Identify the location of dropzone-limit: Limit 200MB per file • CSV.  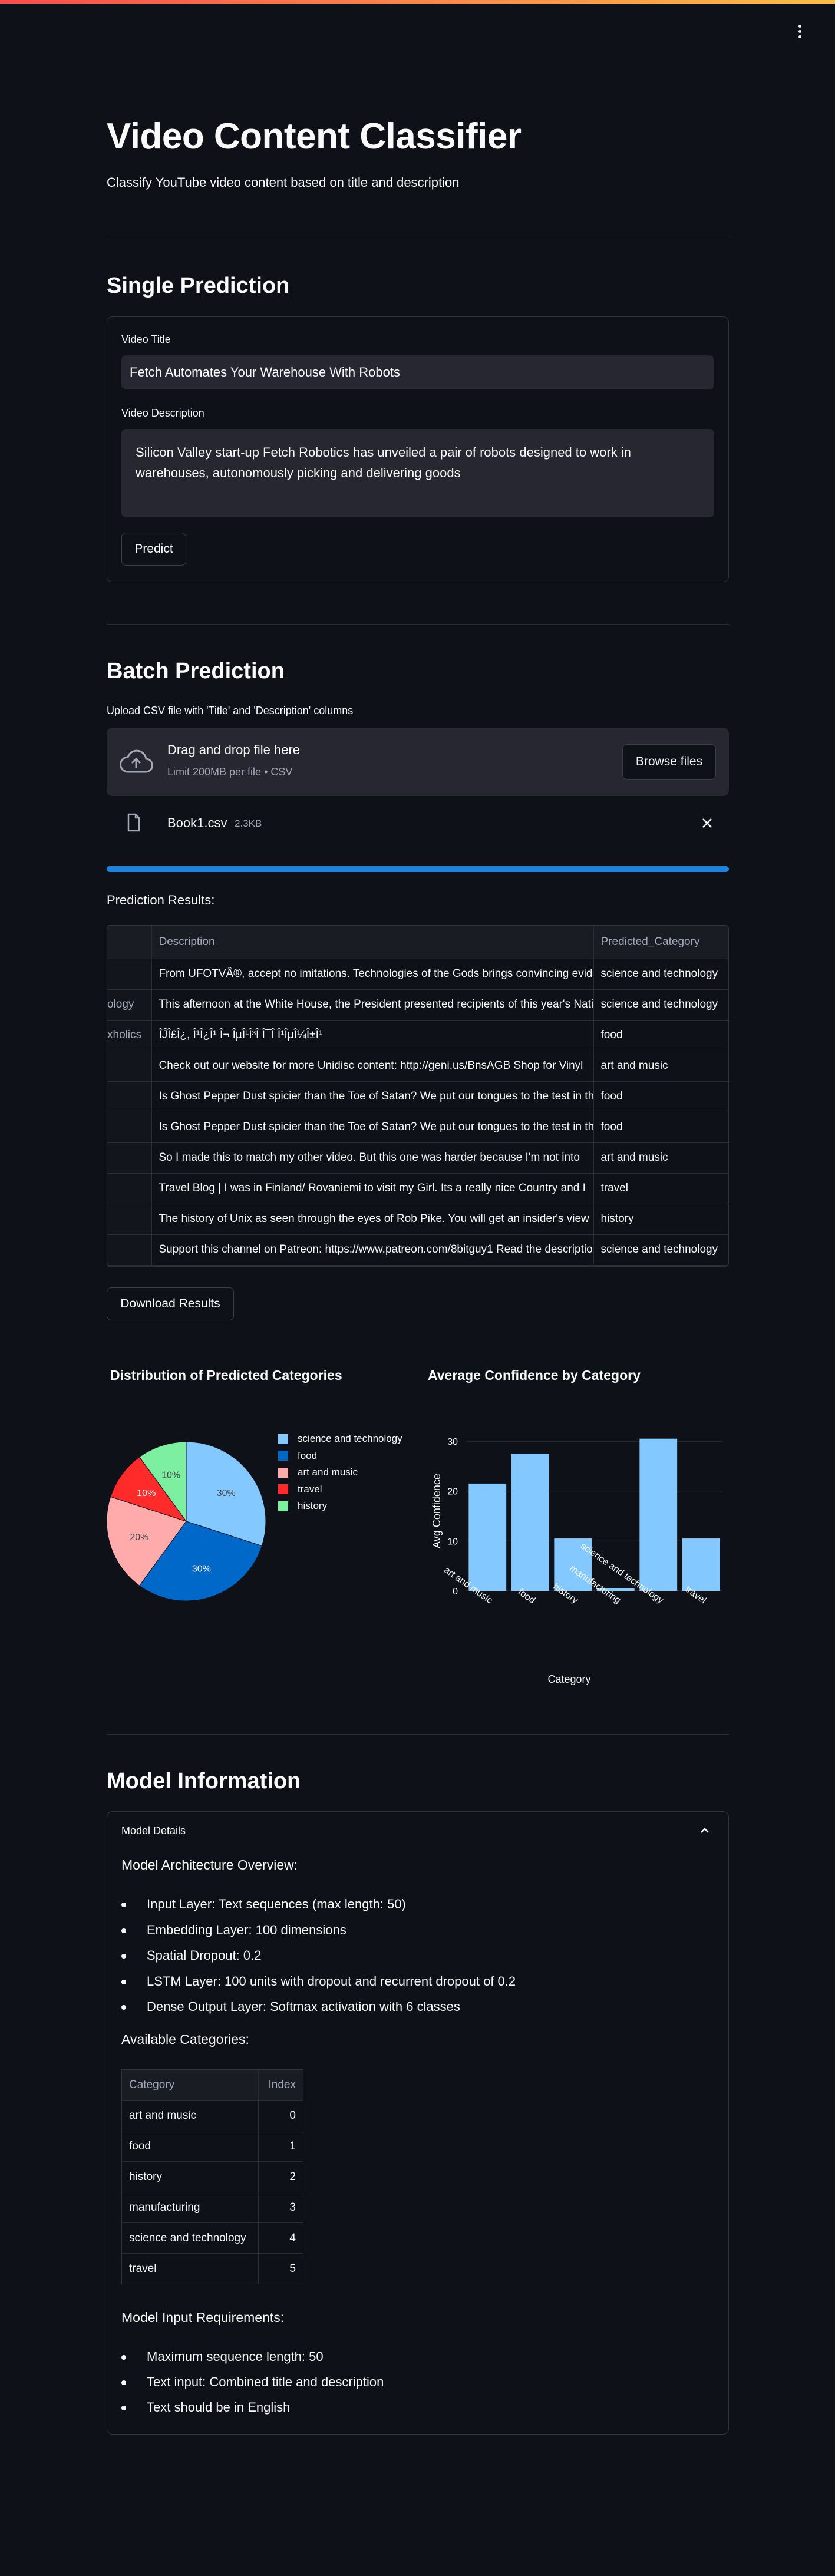
(230, 772).